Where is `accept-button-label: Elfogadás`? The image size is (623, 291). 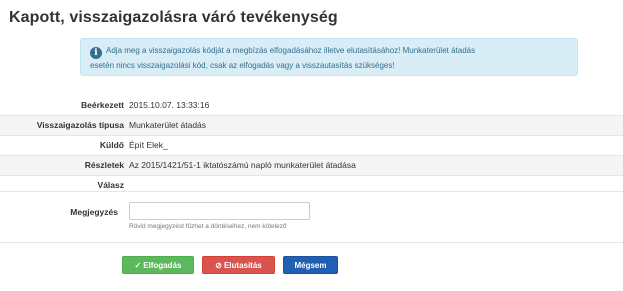
accept-button-label: Elfogadás is located at coordinates (162, 265).